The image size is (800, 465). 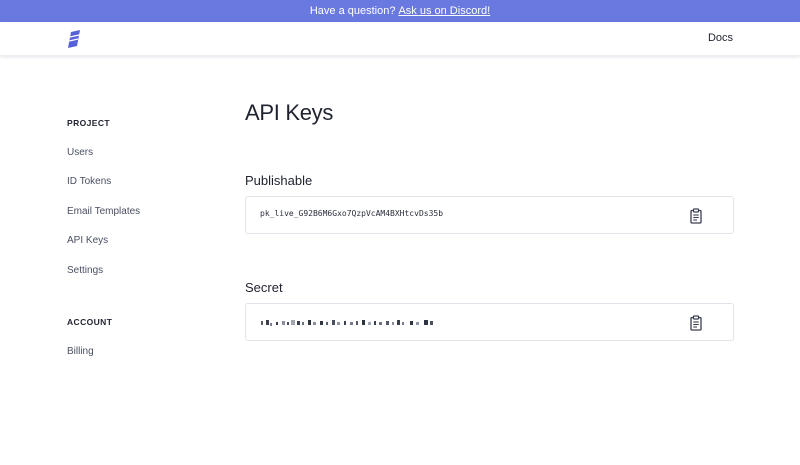 I want to click on sidebar-heading-project: PROJECT, so click(x=88, y=123).